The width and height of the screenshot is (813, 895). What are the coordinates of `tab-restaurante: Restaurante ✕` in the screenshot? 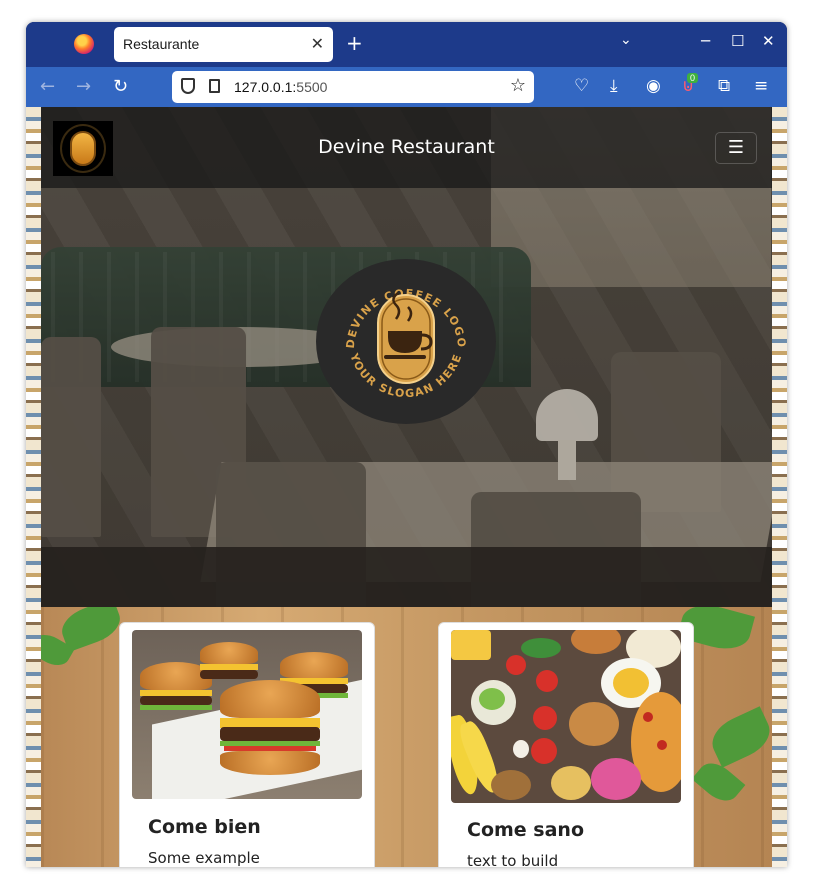 It's located at (223, 44).